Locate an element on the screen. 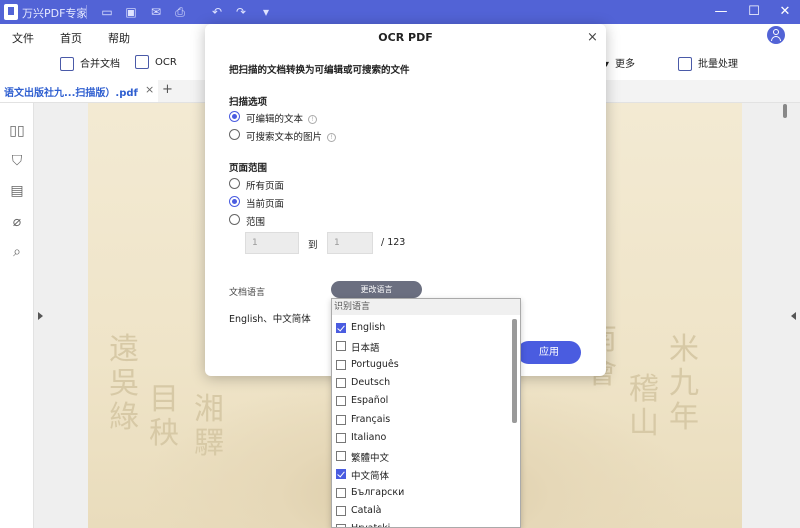 Image resolution: width=800 pixels, height=528 pixels. language-option: English is located at coordinates (421, 328).